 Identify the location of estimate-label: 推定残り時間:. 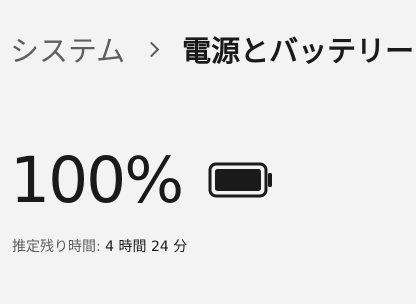
(56, 247).